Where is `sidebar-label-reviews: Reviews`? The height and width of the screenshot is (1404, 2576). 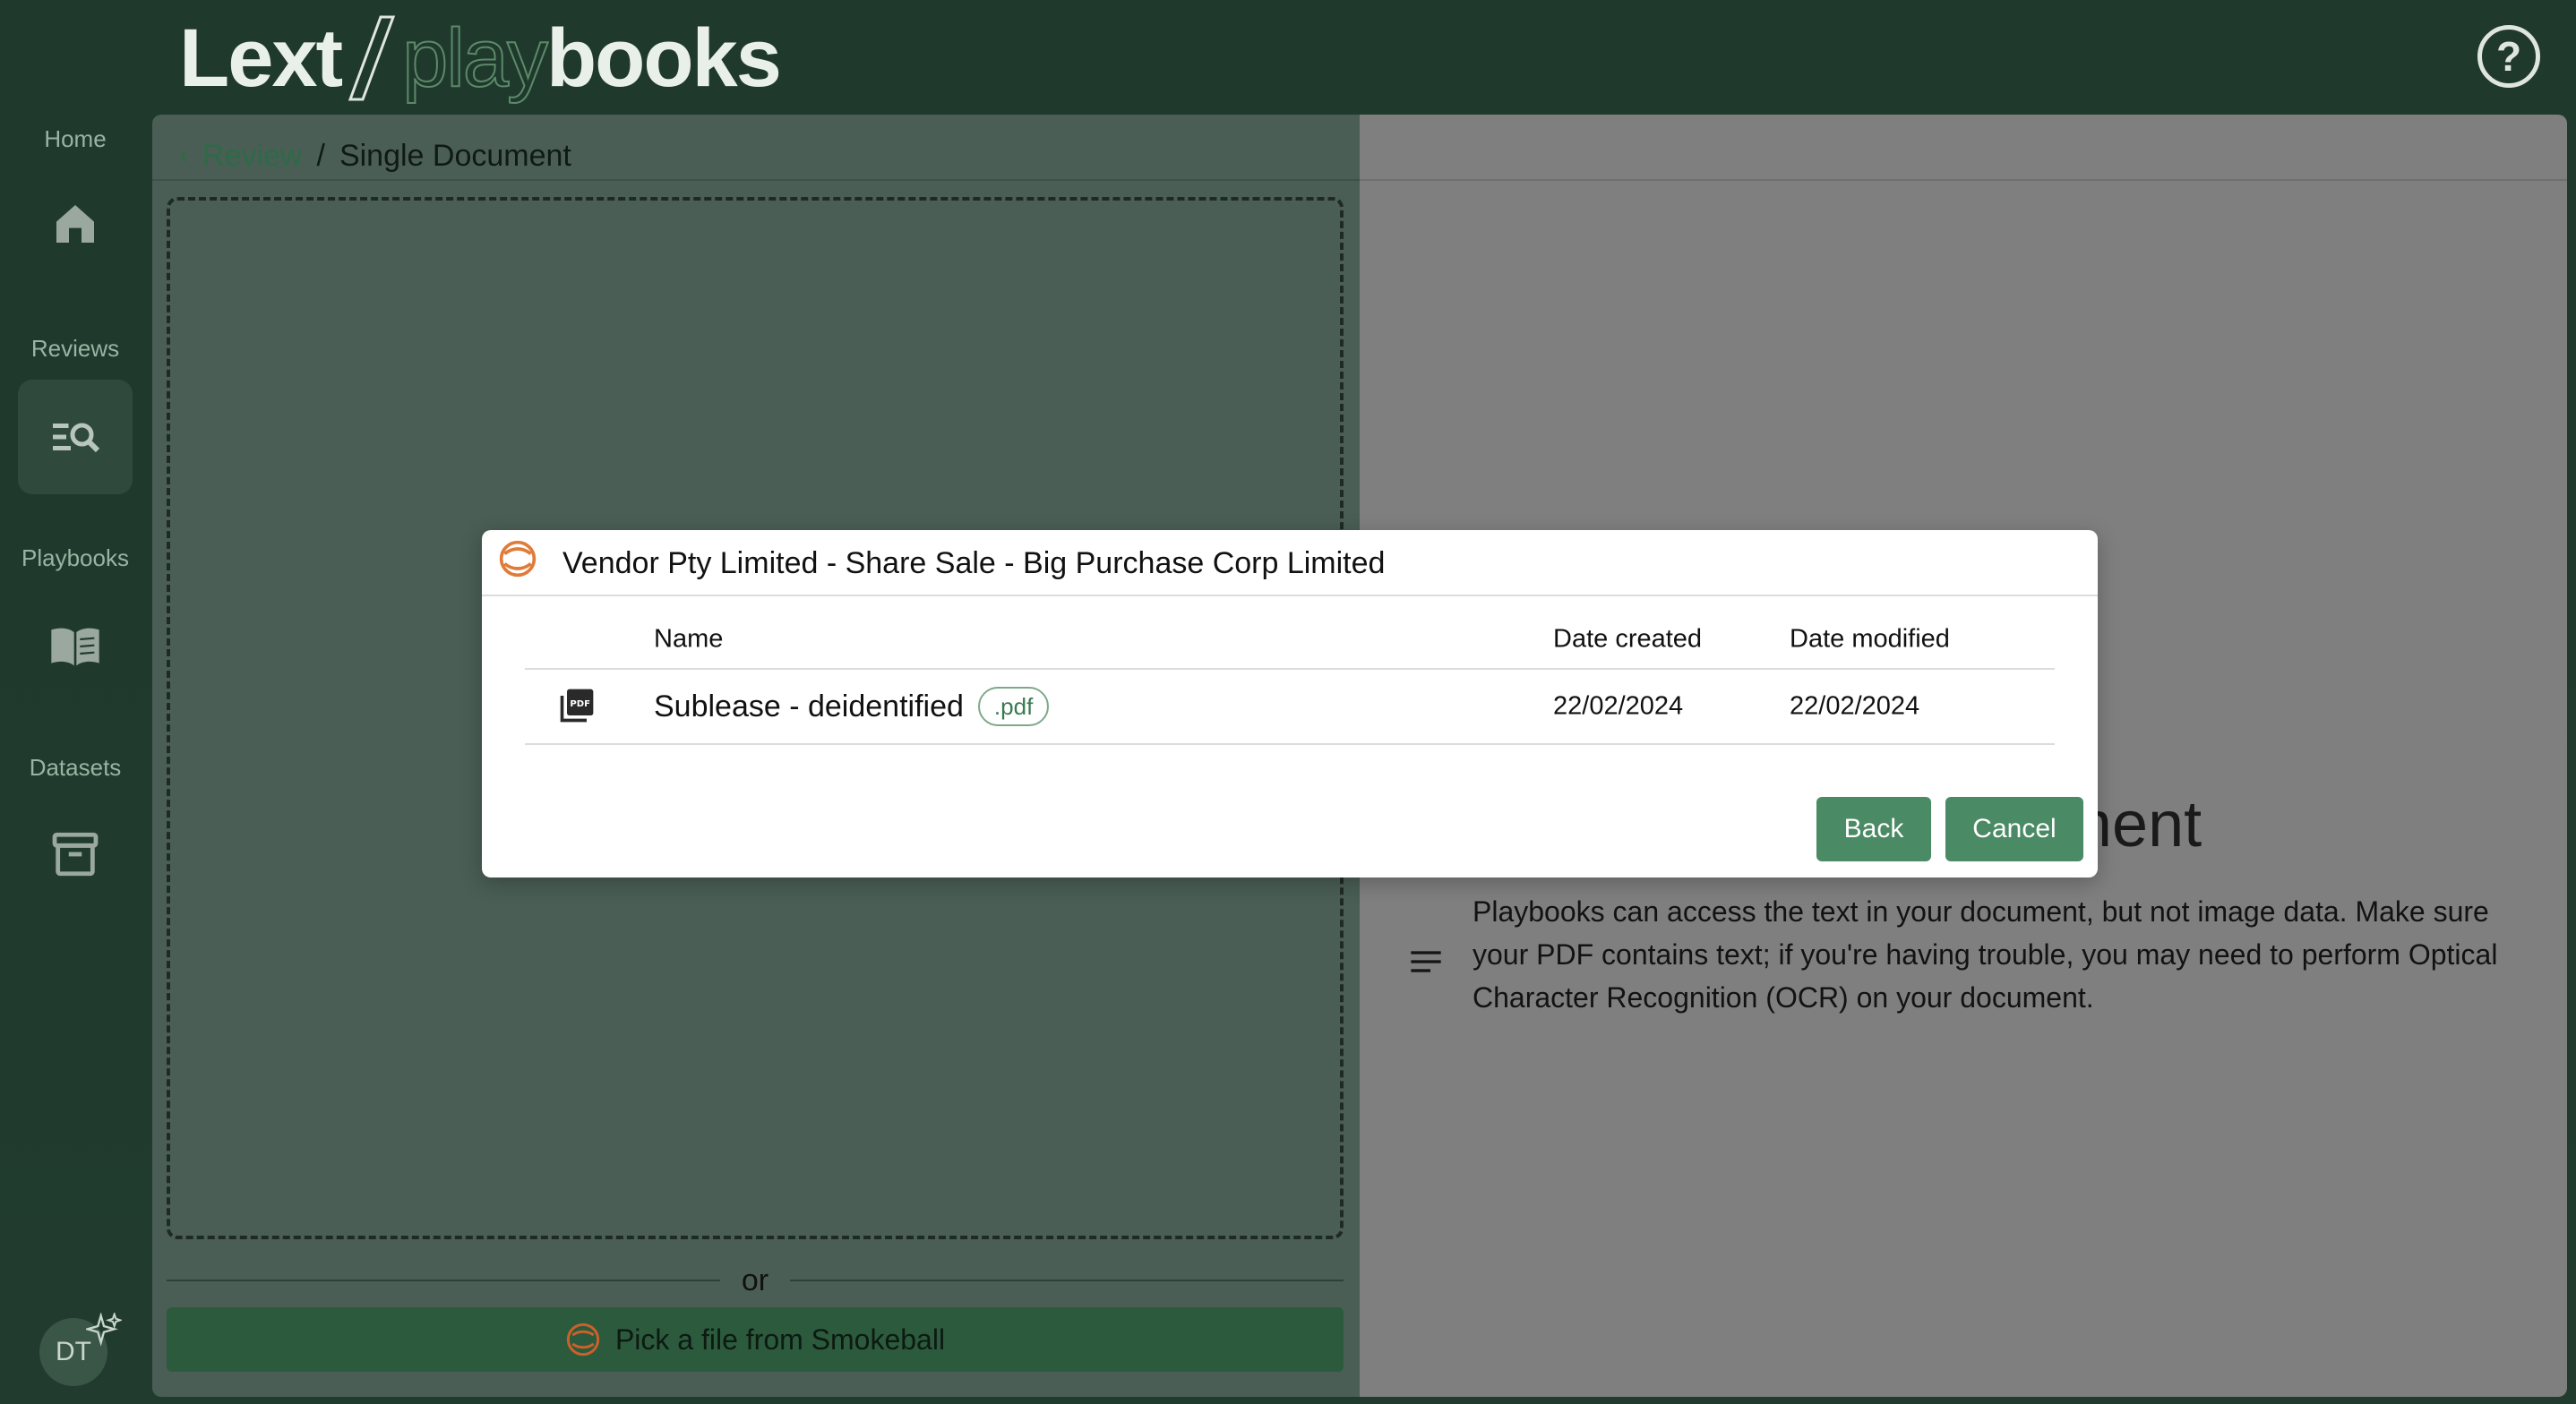 sidebar-label-reviews: Reviews is located at coordinates (75, 348).